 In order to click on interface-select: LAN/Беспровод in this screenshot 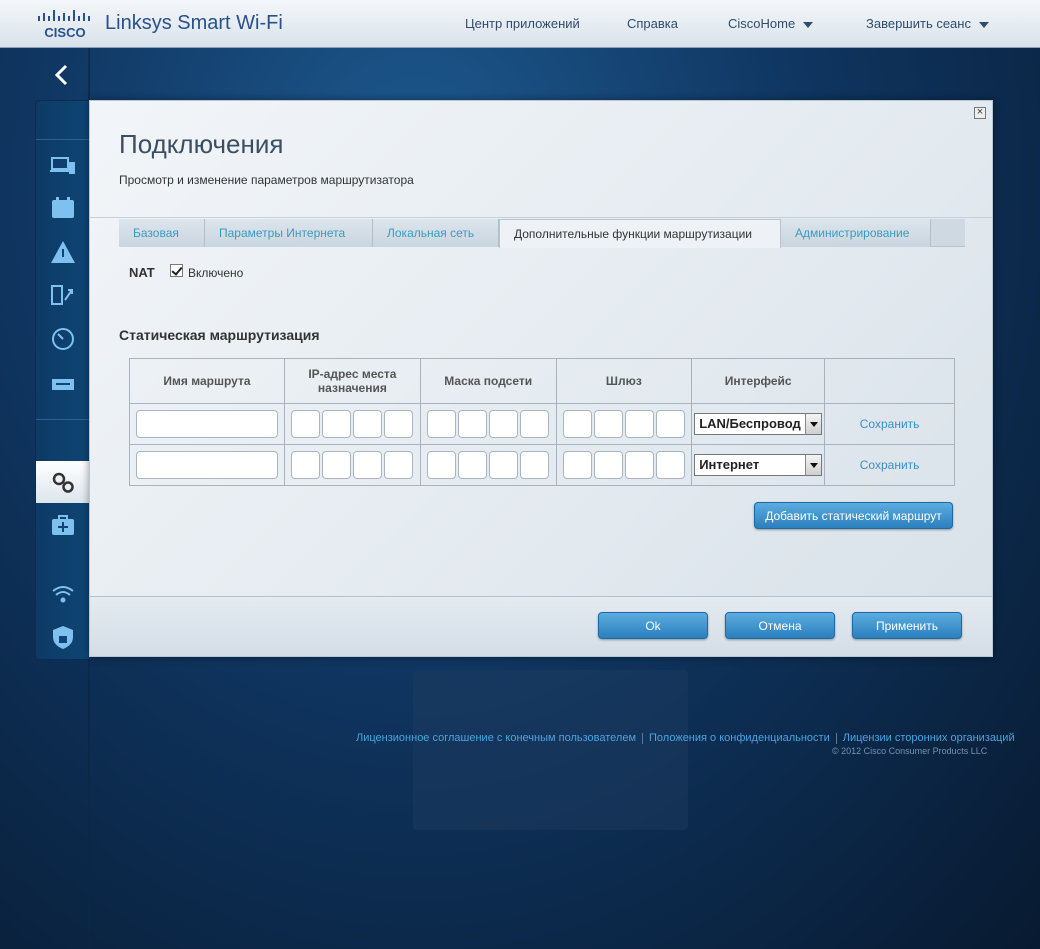, I will do `click(758, 424)`.